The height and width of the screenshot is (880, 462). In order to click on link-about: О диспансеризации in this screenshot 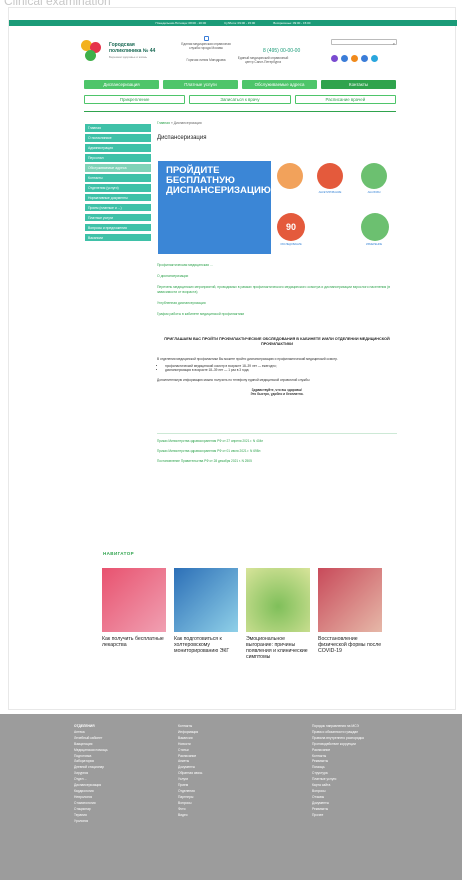, I will do `click(277, 276)`.